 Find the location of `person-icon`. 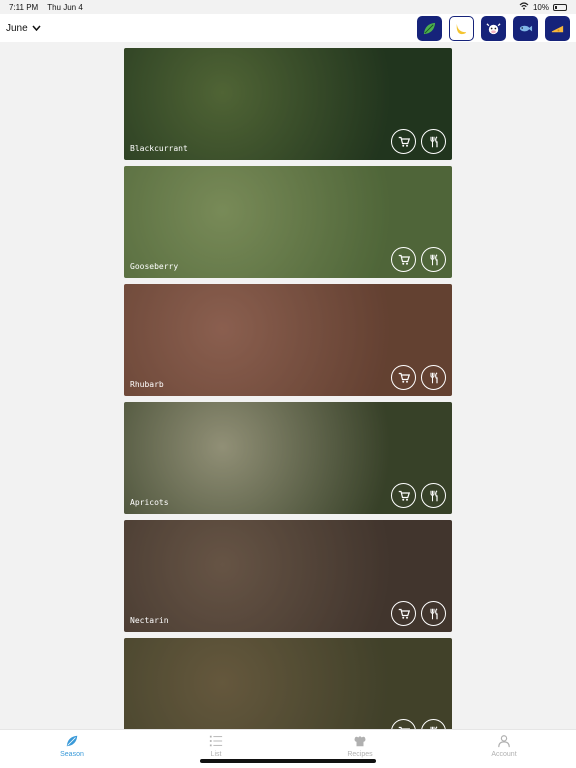

person-icon is located at coordinates (504, 741).